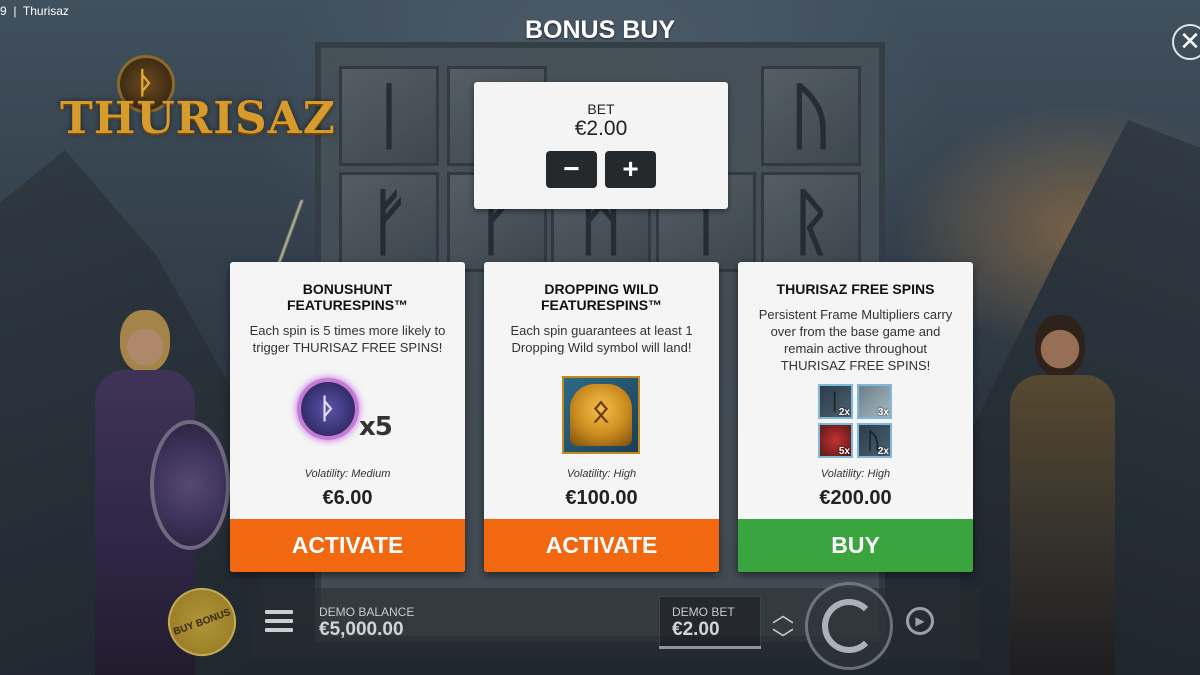 The image size is (1200, 675). Describe the element at coordinates (835, 440) in the screenshot. I see `multiplier-frame: 5x` at that location.